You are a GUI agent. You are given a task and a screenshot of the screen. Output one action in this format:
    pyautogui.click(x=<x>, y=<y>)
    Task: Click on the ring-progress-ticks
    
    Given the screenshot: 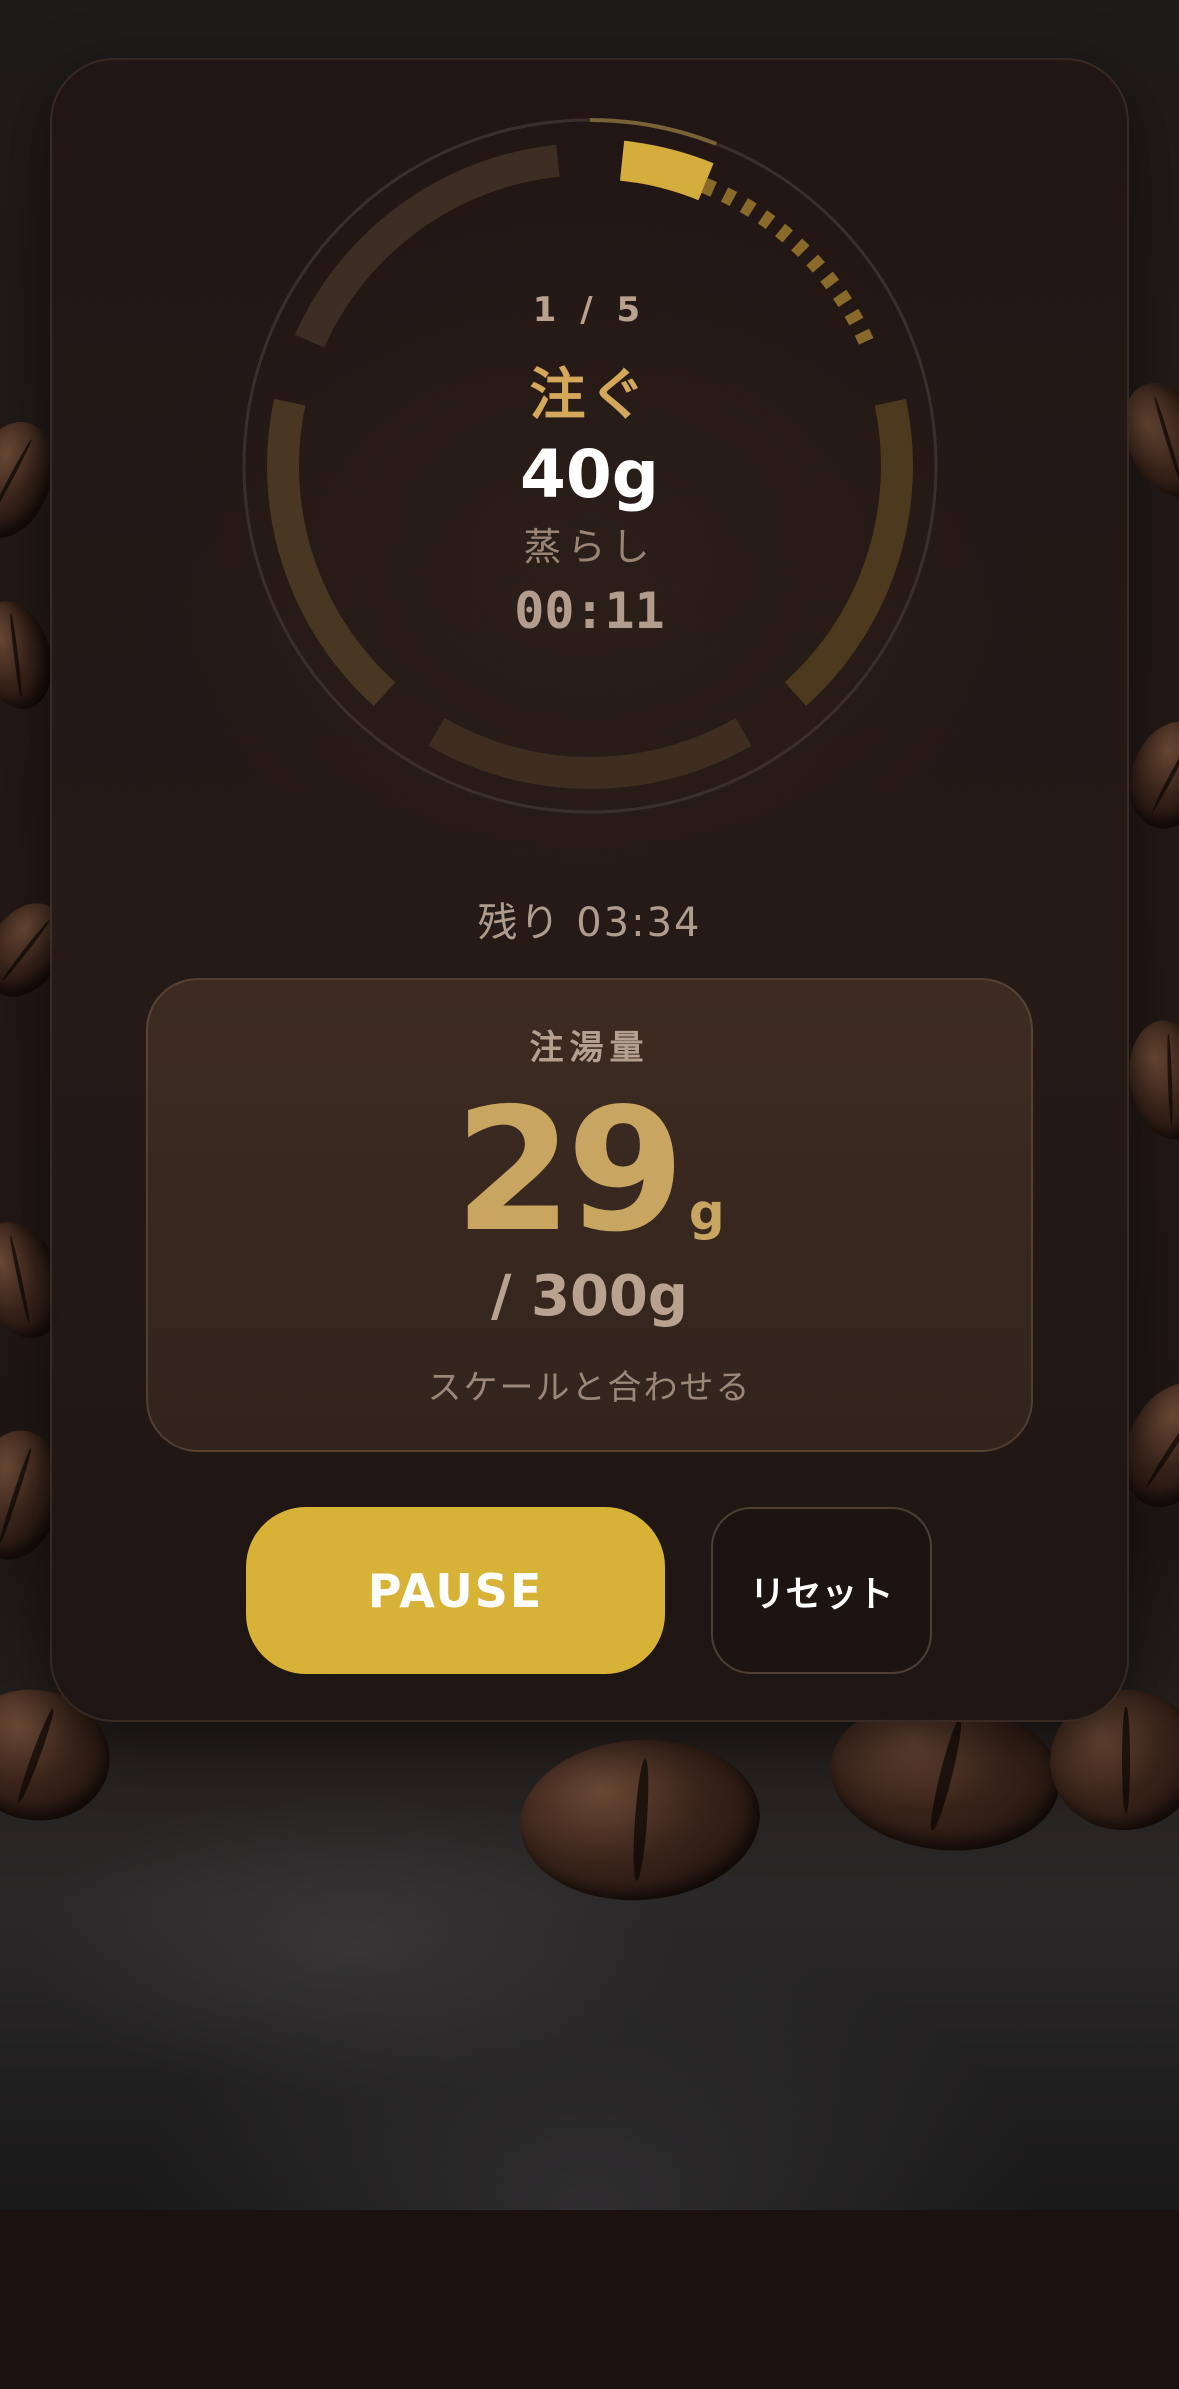 What is the action you would take?
    pyautogui.click(x=653, y=132)
    